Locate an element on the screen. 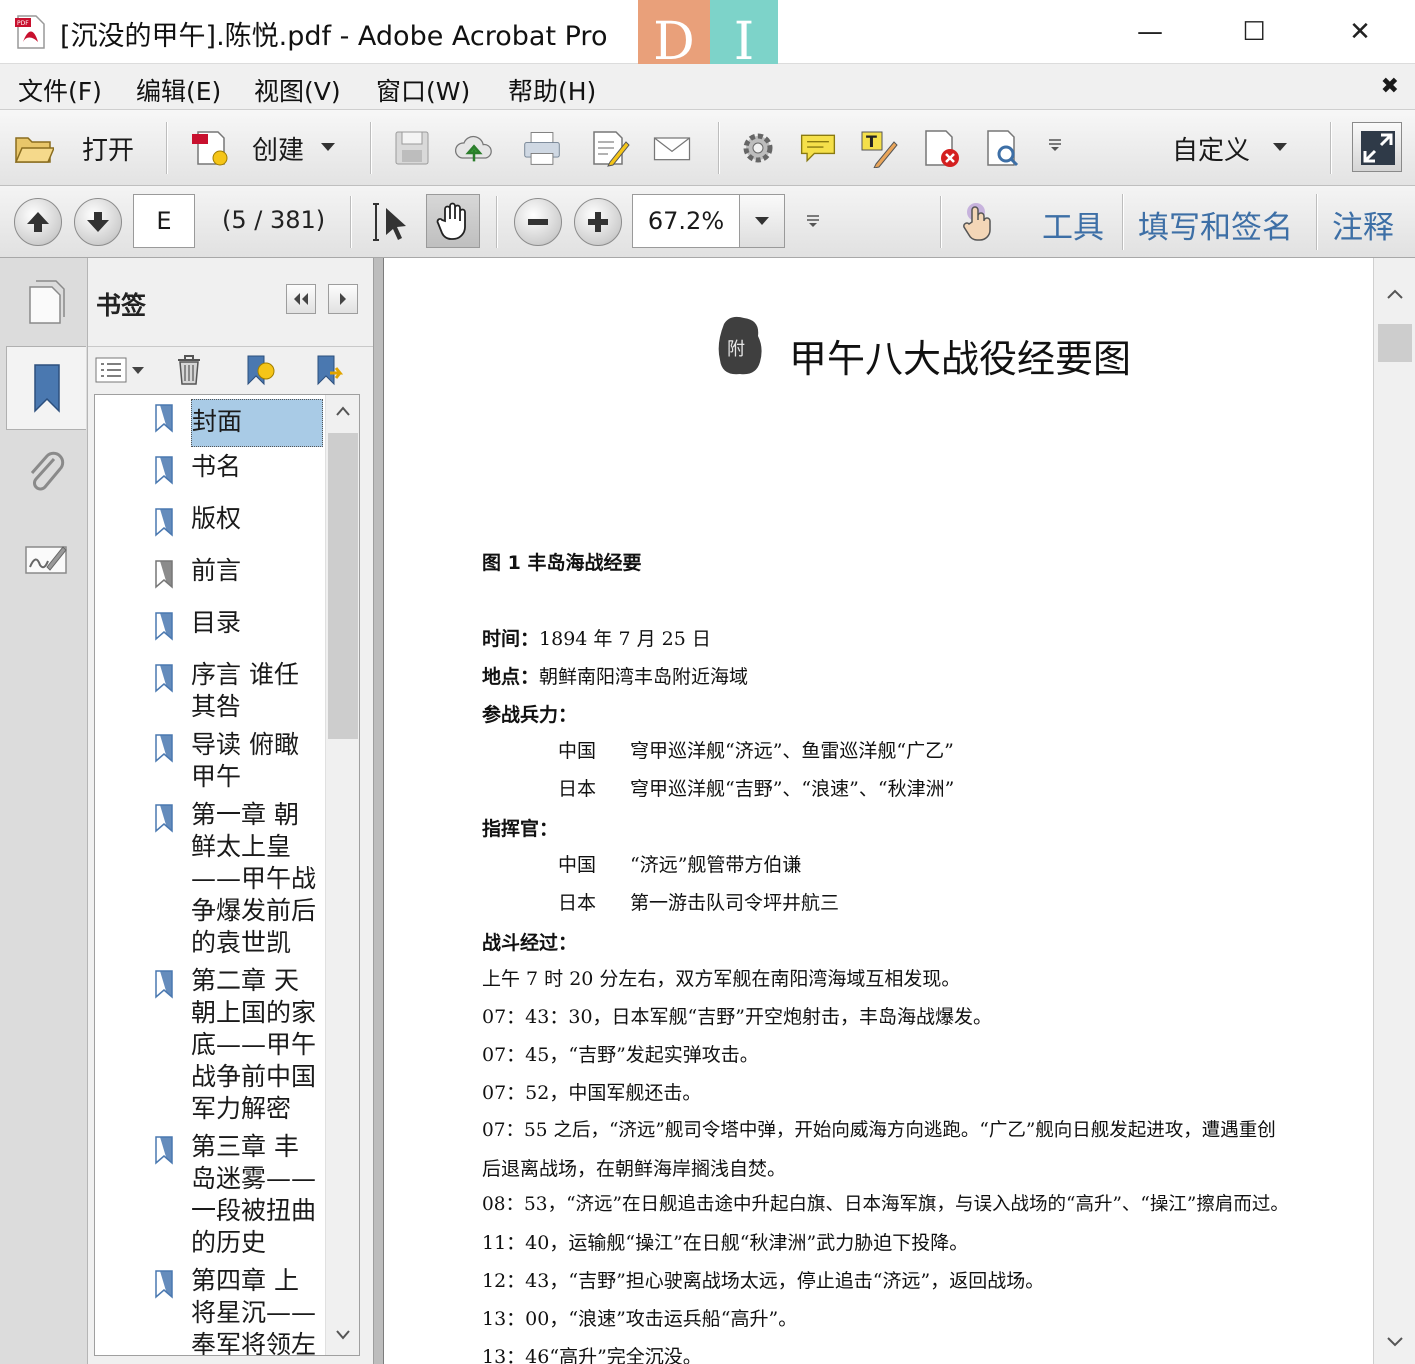 The width and height of the screenshot is (1415, 1364). navigation-pane-tabs is located at coordinates (44, 811).